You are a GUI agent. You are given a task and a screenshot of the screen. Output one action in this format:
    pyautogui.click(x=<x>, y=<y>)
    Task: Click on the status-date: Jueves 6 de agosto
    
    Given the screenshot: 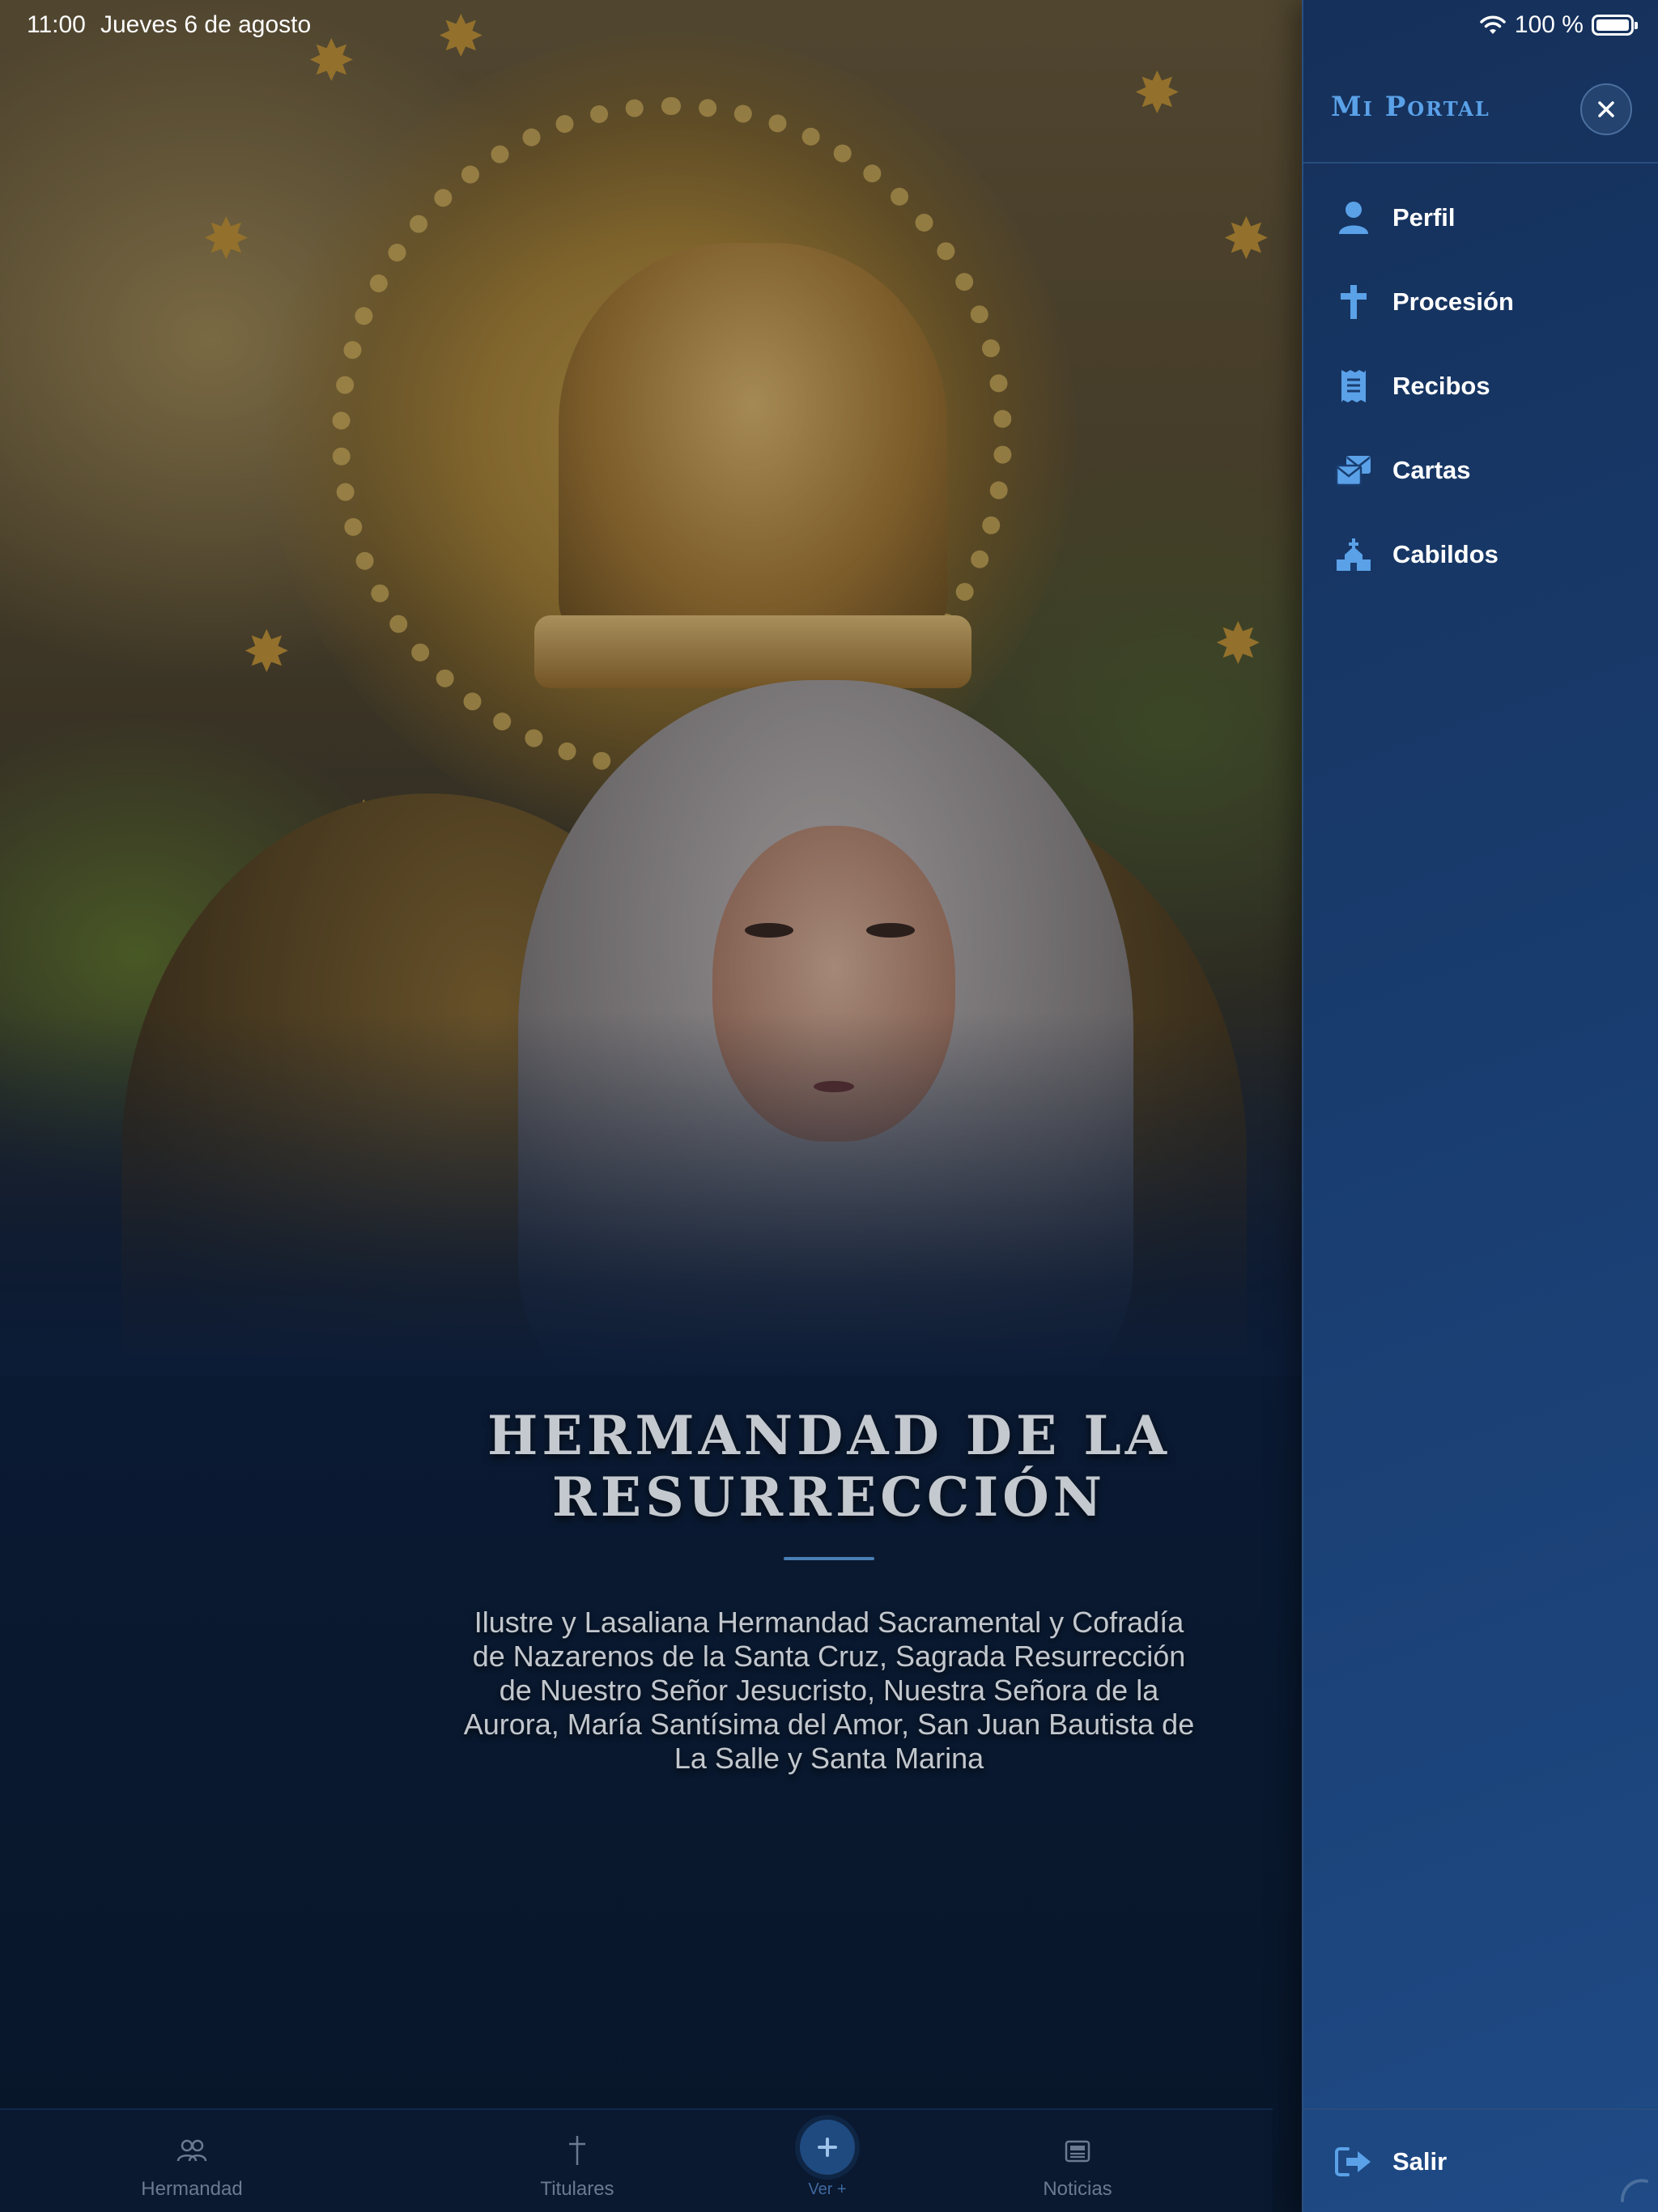 What is the action you would take?
    pyautogui.click(x=206, y=25)
    